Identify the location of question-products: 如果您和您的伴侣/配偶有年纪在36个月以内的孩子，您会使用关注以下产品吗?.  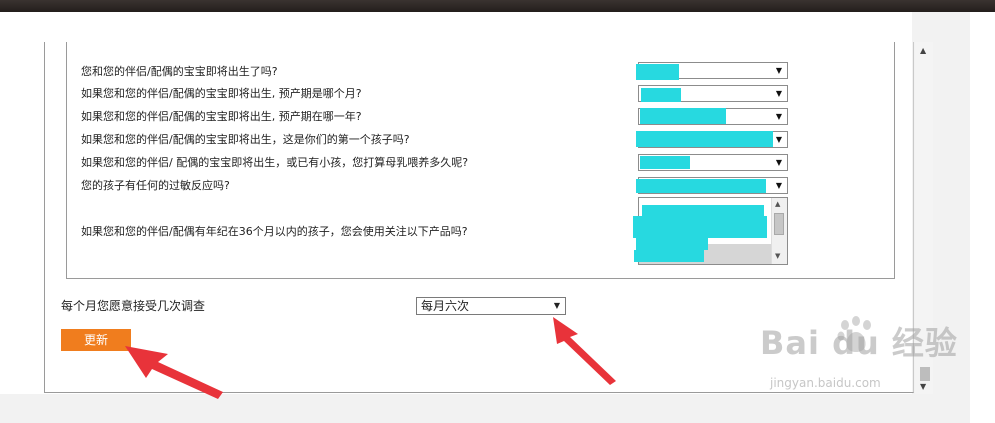
(274, 231).